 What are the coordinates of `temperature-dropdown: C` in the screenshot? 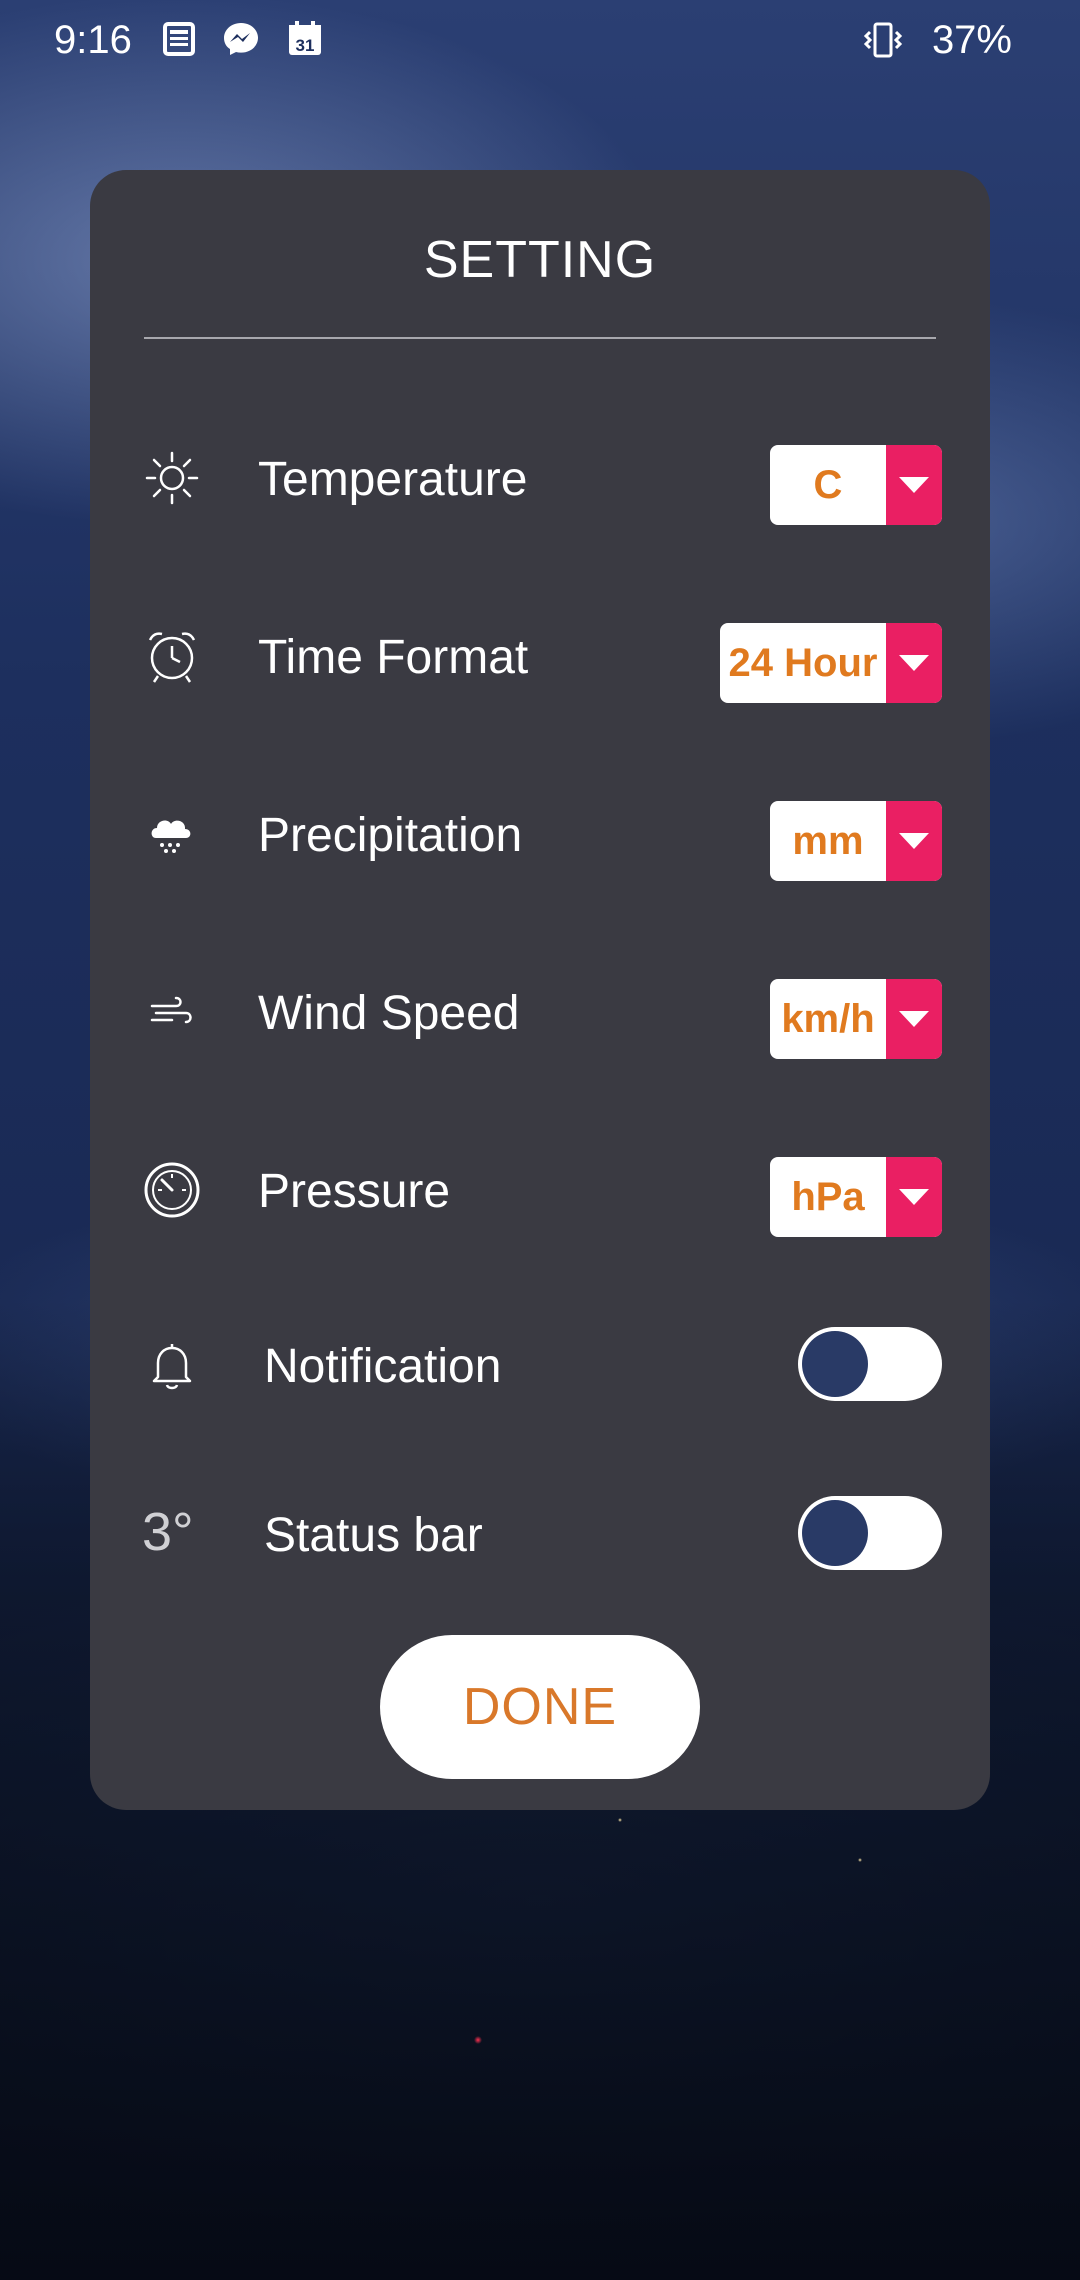 It's located at (856, 485).